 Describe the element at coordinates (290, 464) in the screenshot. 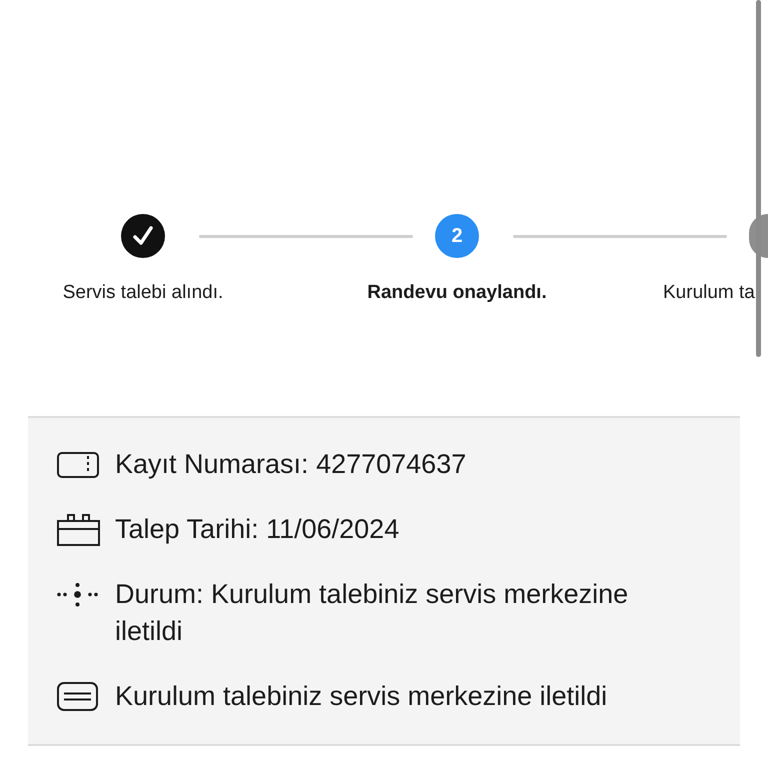

I see `detail-text: Kayıt Numarası: 4277074637` at that location.